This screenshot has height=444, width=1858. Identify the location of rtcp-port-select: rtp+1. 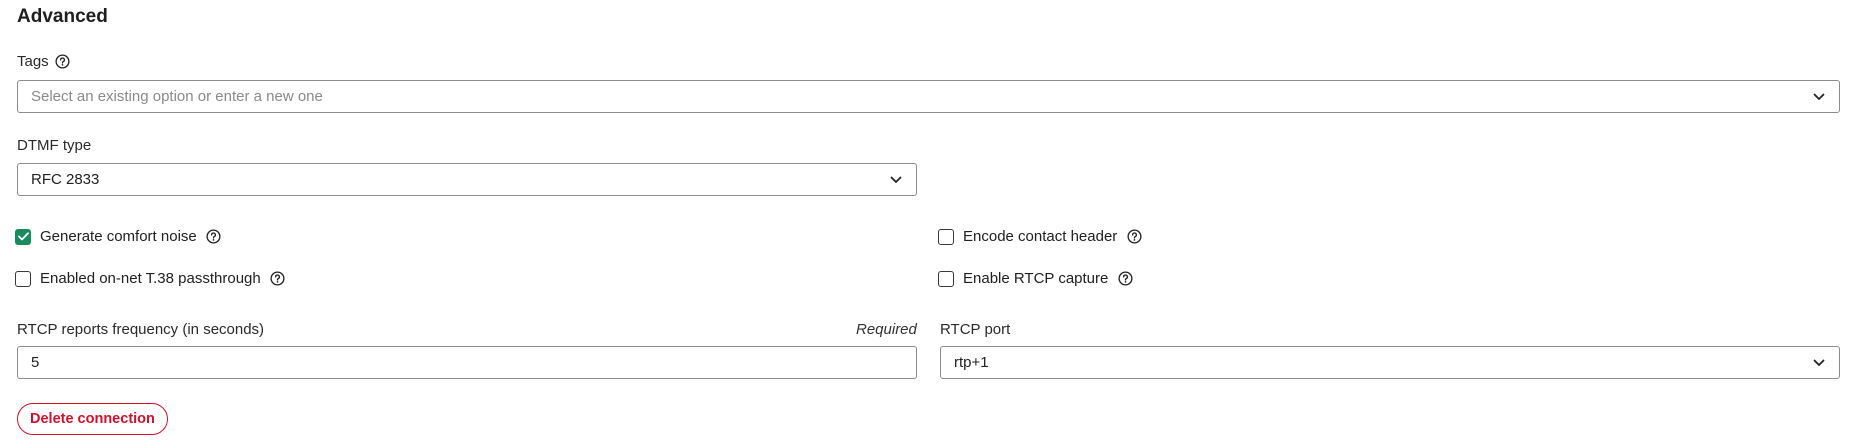
(1390, 362).